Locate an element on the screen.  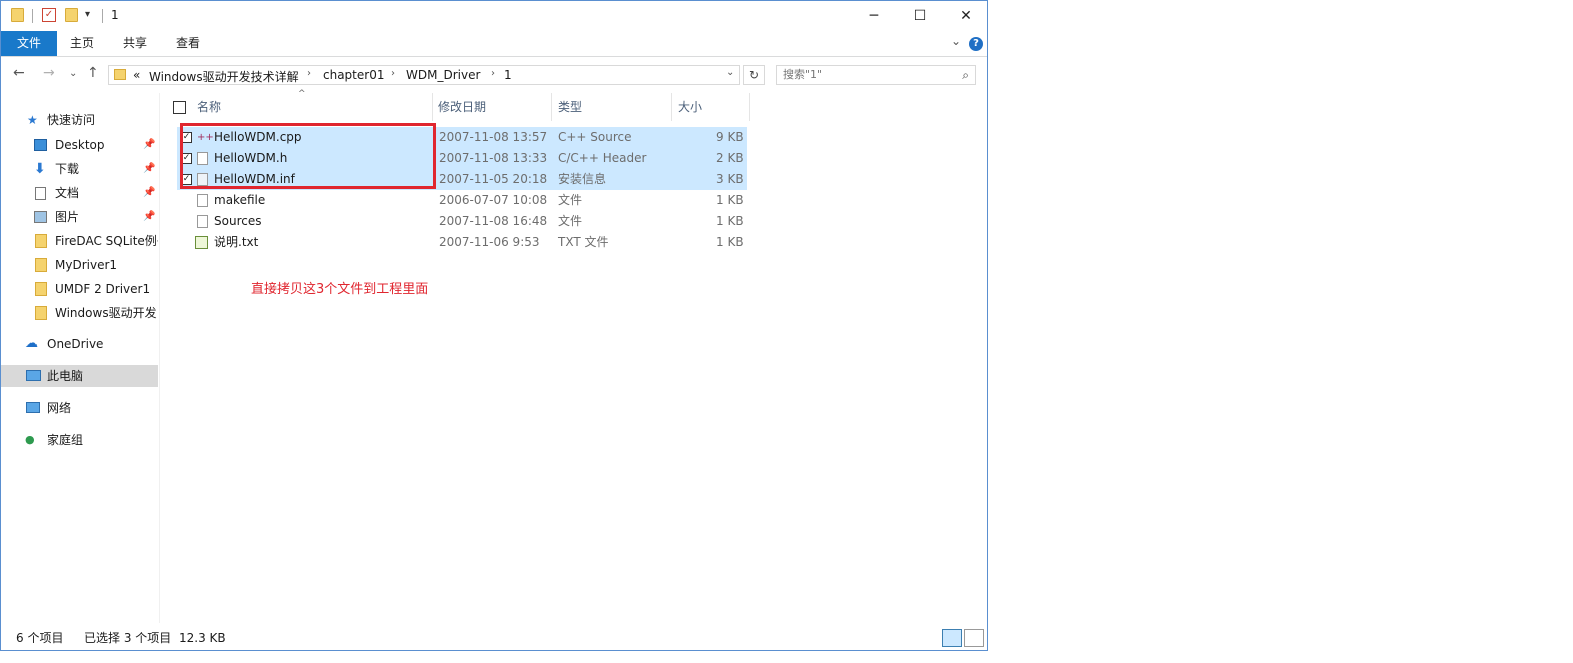
large-icons-view-button is located at coordinates (974, 638).